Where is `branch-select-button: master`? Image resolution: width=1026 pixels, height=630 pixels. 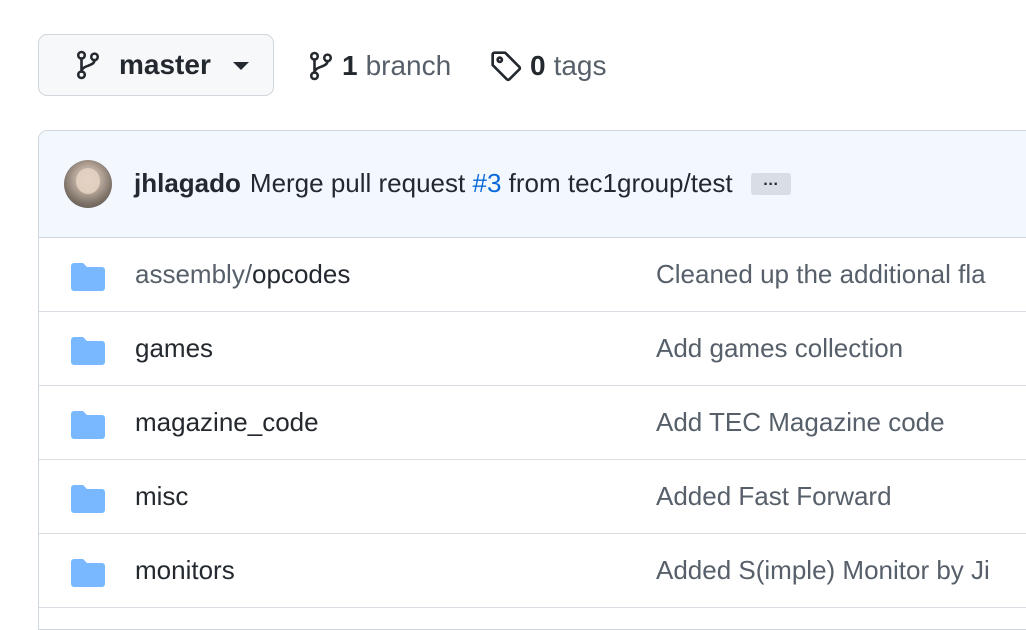 branch-select-button: master is located at coordinates (156, 65).